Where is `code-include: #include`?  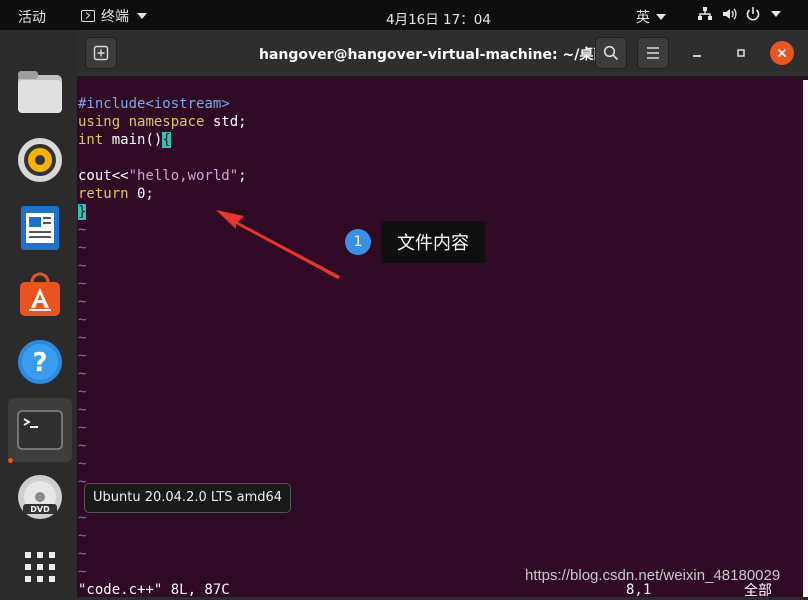
code-include: #include is located at coordinates (112, 104).